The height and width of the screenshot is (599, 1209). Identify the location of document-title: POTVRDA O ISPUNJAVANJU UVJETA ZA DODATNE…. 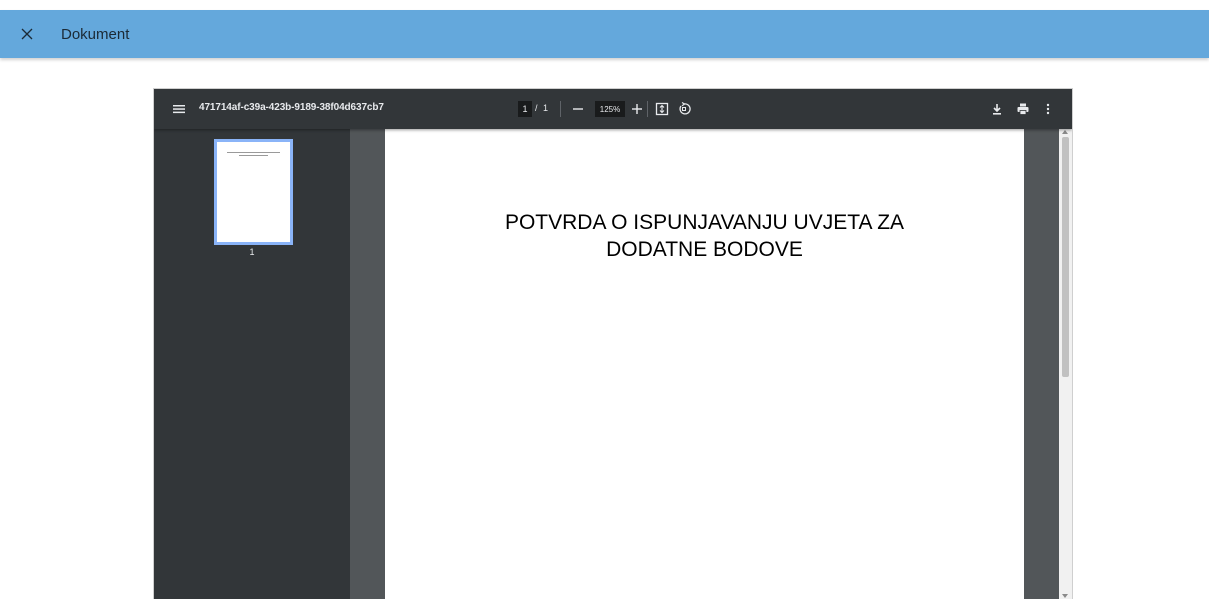
(704, 236).